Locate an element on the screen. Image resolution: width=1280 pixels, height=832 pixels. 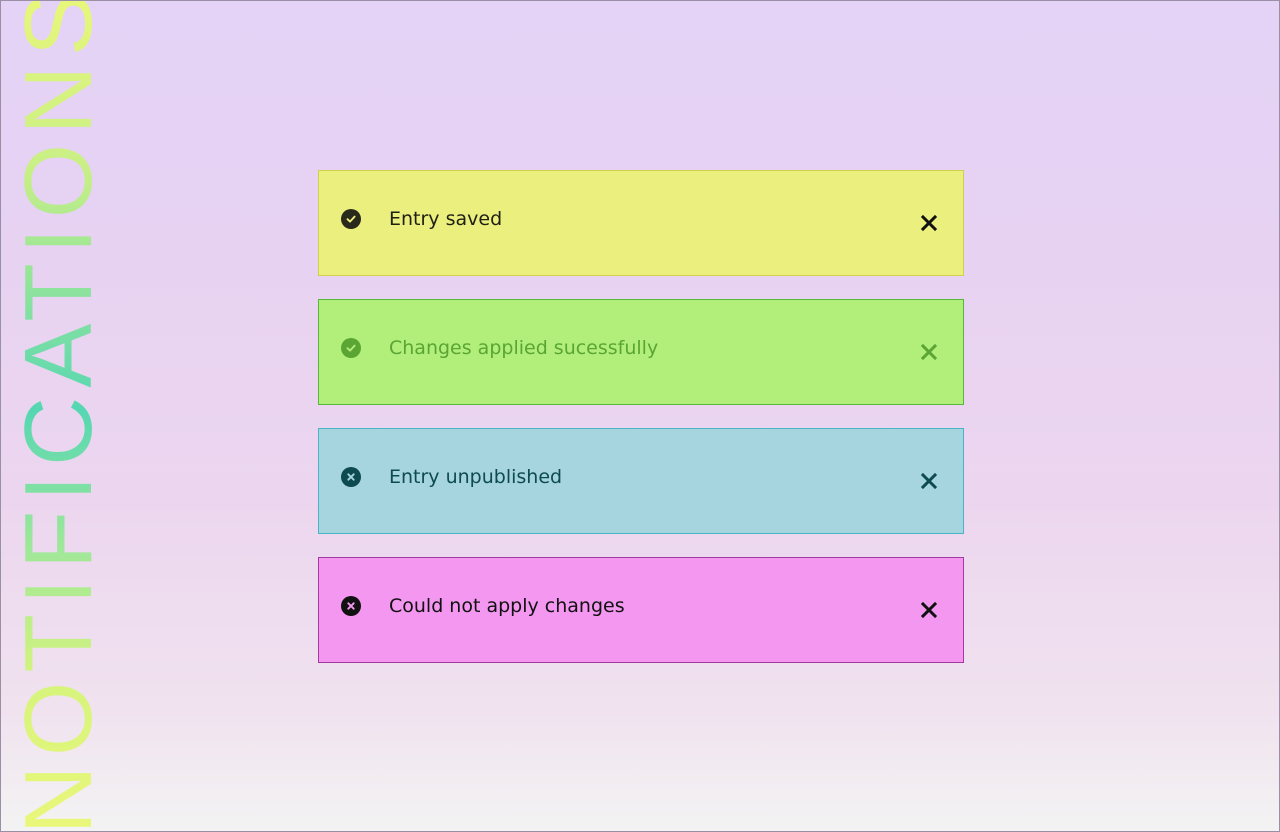
notification-entry-saved: Entry saved is located at coordinates (641, 223).